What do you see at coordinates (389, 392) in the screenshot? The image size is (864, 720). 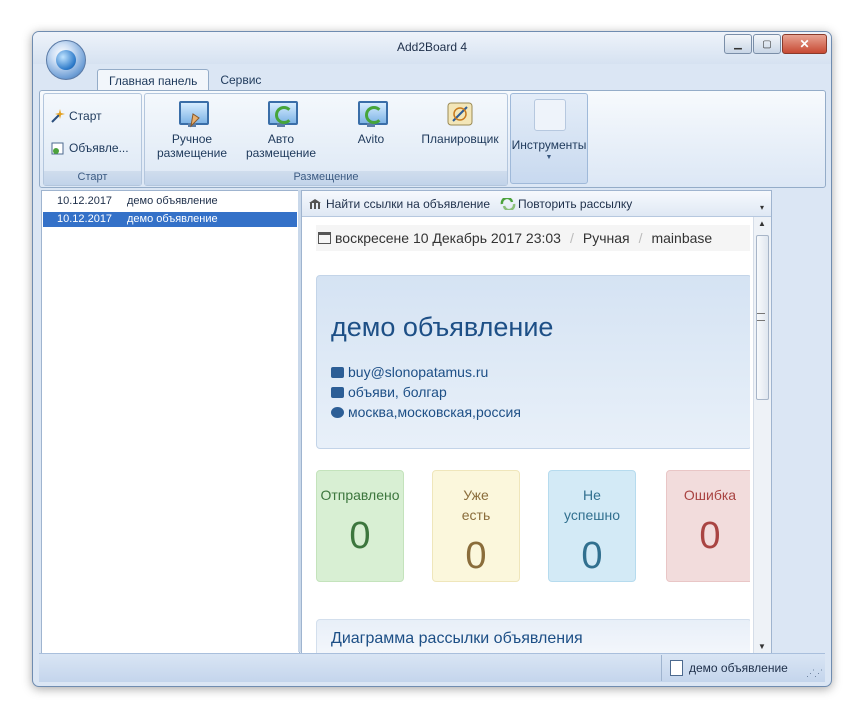 I see `ad-category: объяви, болгар` at bounding box center [389, 392].